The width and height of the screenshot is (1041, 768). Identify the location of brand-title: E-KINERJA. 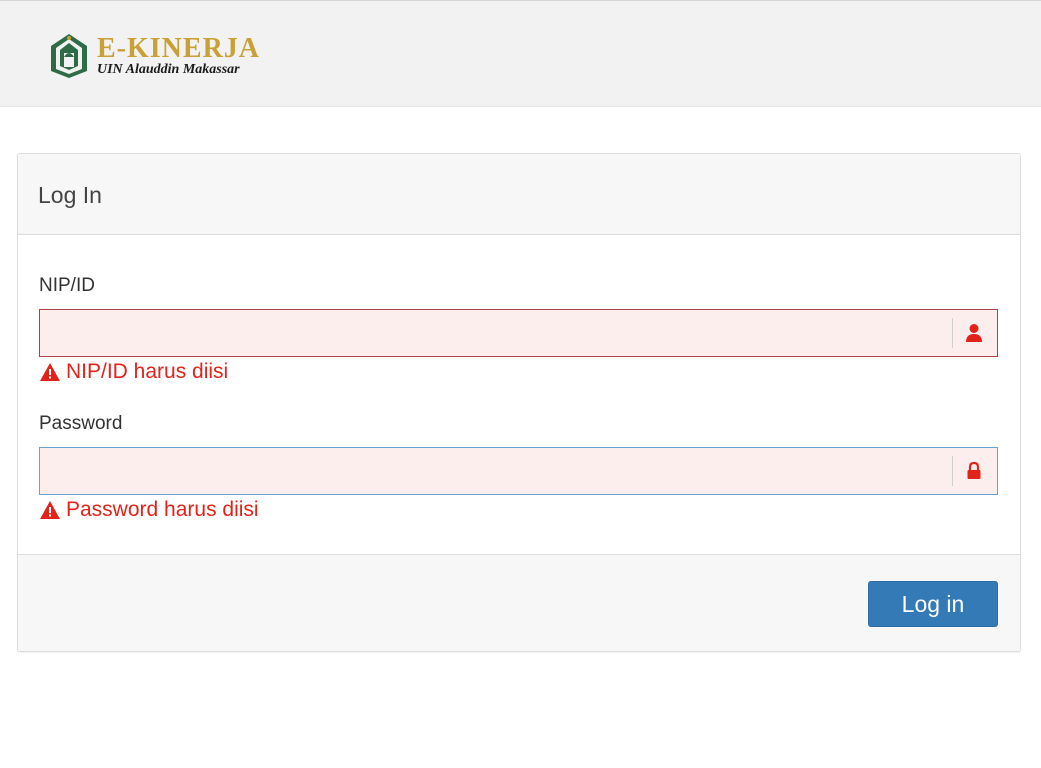
(179, 48).